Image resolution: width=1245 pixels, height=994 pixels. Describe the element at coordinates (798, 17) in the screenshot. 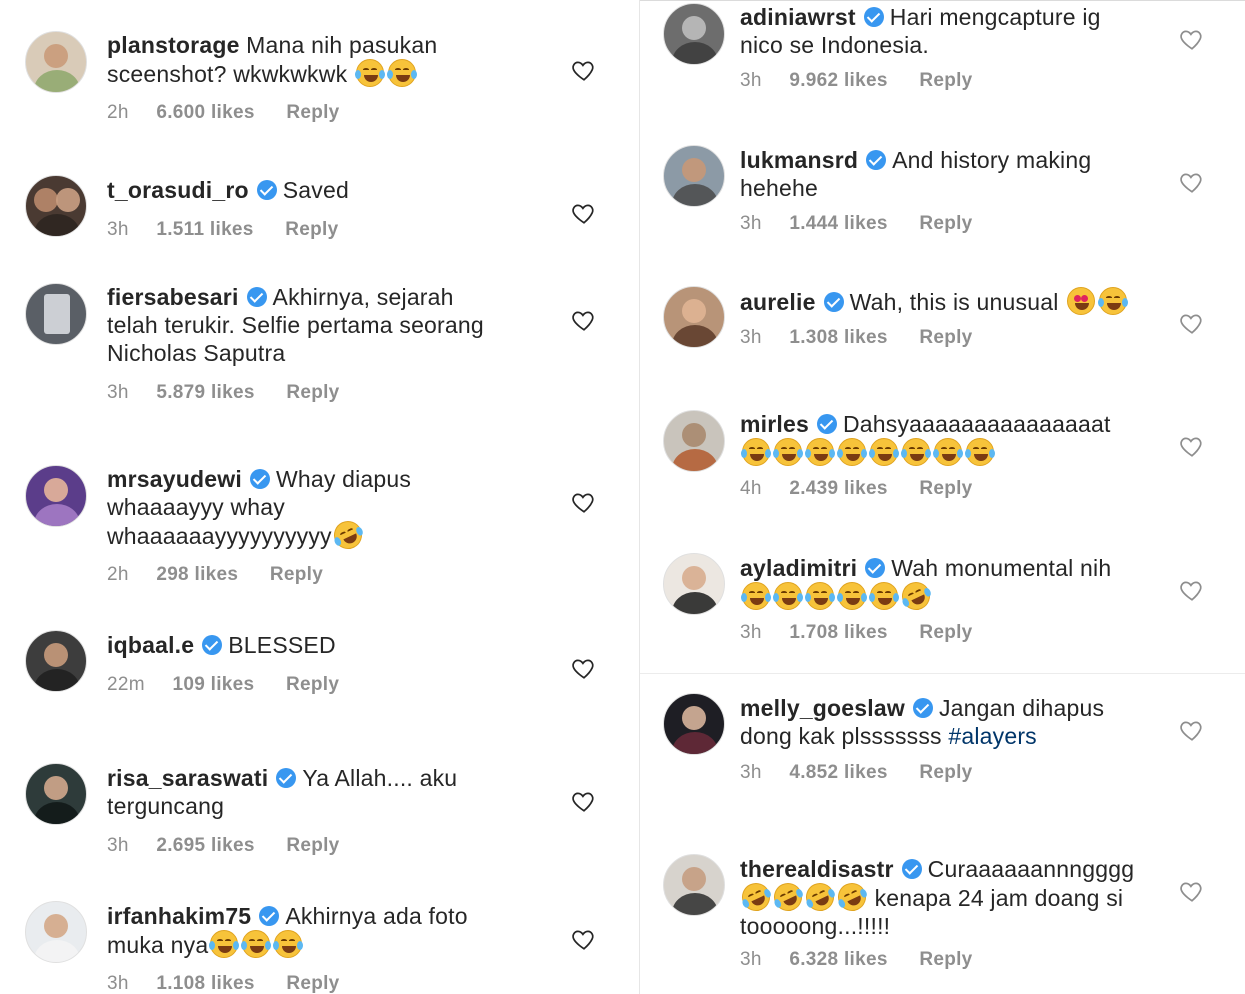

I see `username: adiniawrst` at that location.